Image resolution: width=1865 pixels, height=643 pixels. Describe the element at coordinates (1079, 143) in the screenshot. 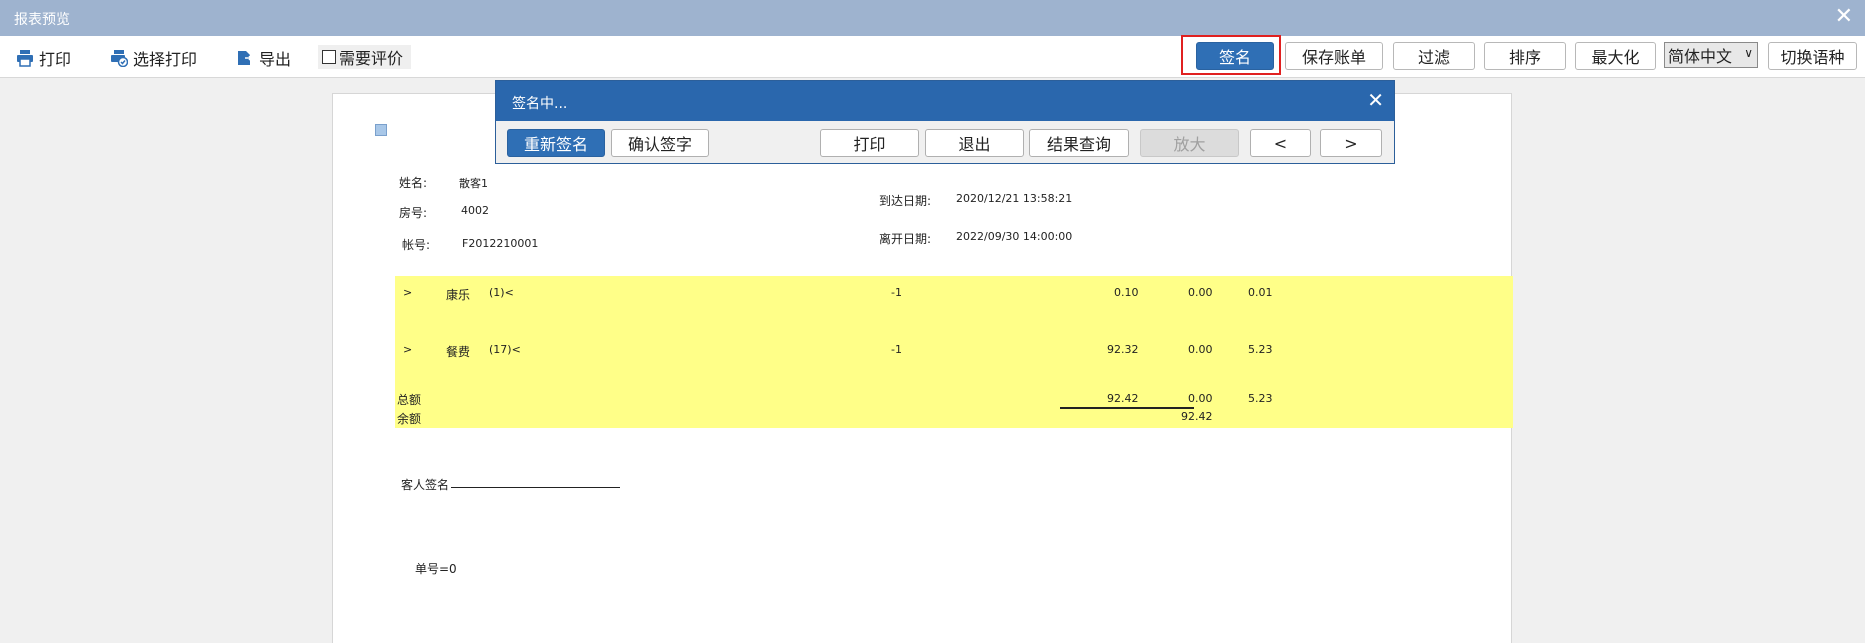

I see `result-query-button: 结果查询` at that location.